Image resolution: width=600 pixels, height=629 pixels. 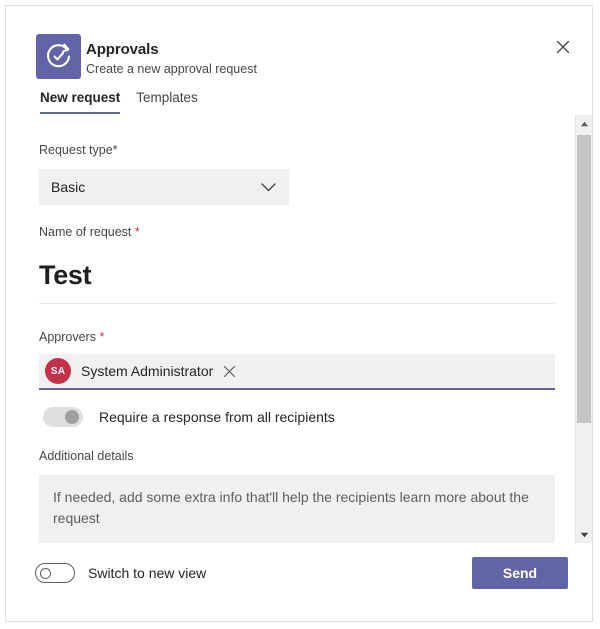 What do you see at coordinates (58, 56) in the screenshot?
I see `approvals-app-icon` at bounding box center [58, 56].